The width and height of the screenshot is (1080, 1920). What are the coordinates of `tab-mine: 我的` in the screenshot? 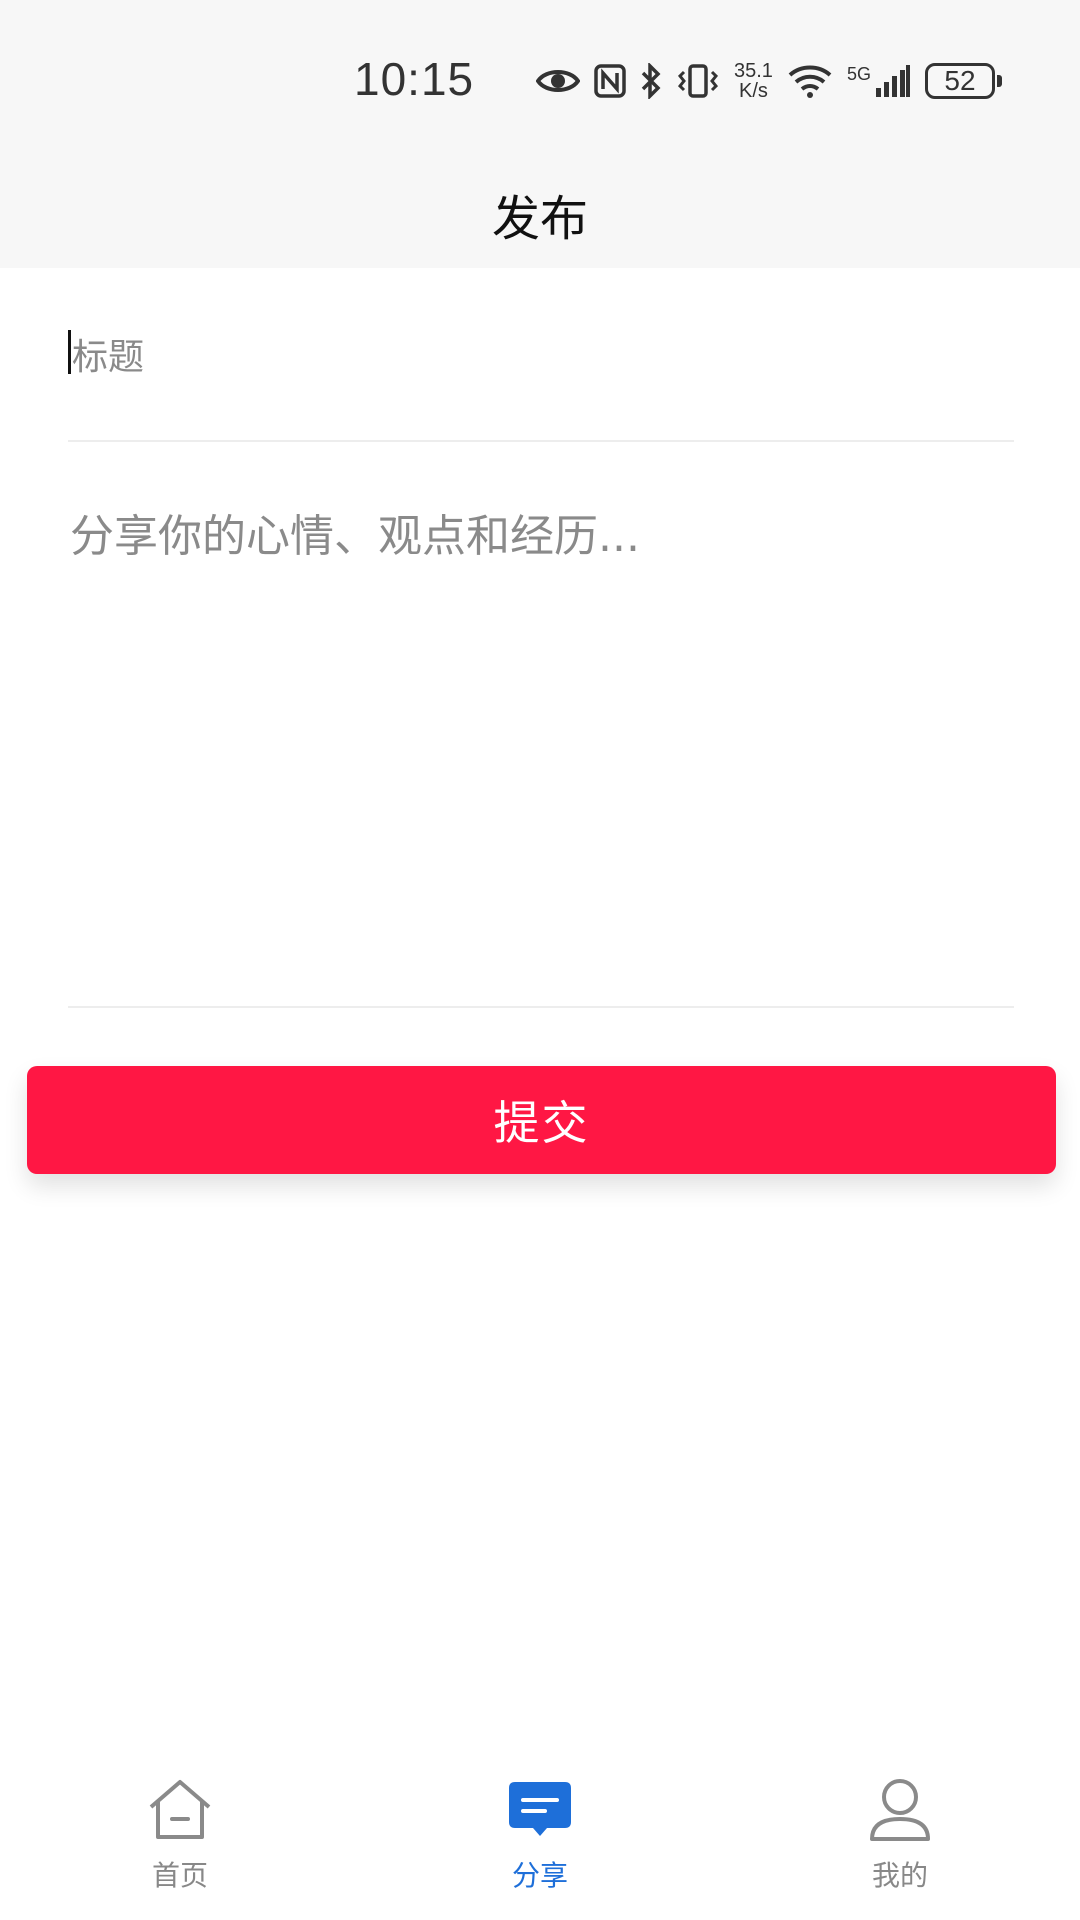 It's located at (900, 1839).